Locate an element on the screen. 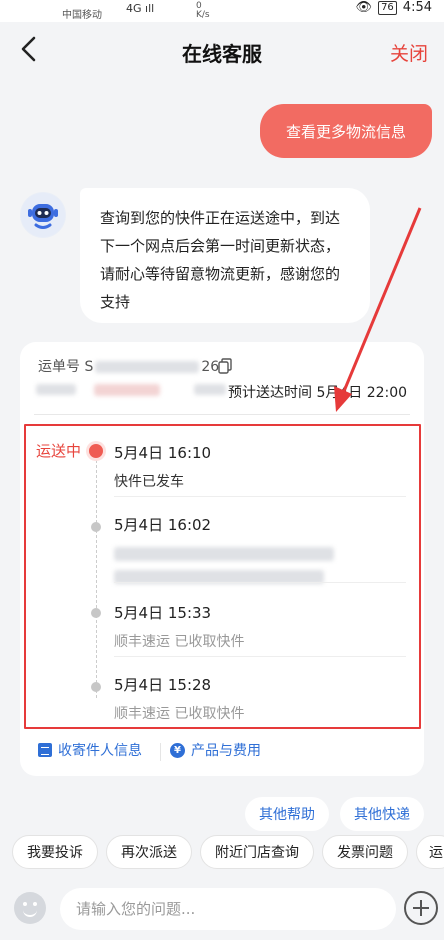  estimated-delivery: 预计送达时间 5月4日 22:00 is located at coordinates (318, 393).